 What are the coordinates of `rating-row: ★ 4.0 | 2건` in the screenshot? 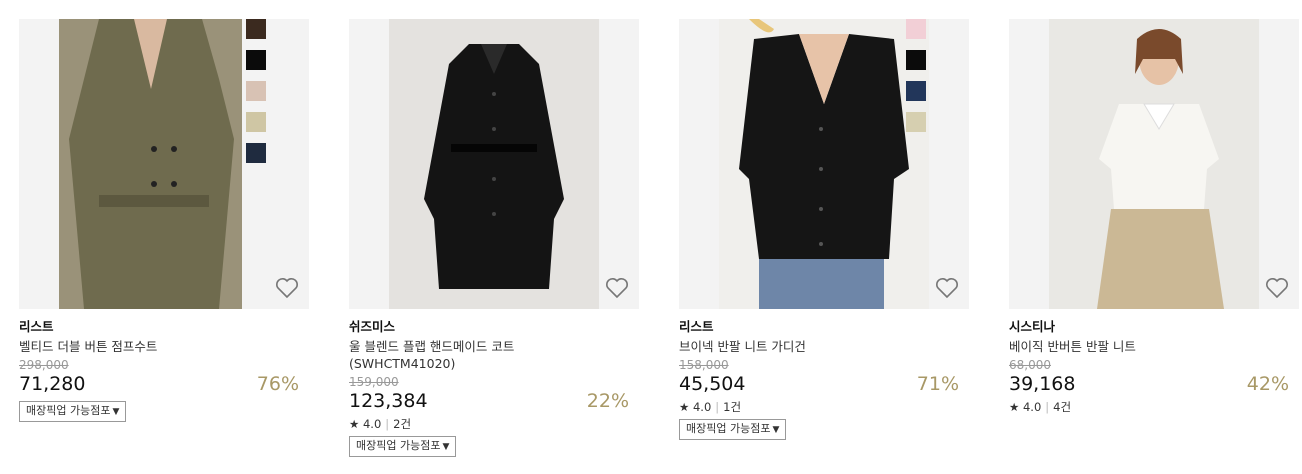 It's located at (380, 424).